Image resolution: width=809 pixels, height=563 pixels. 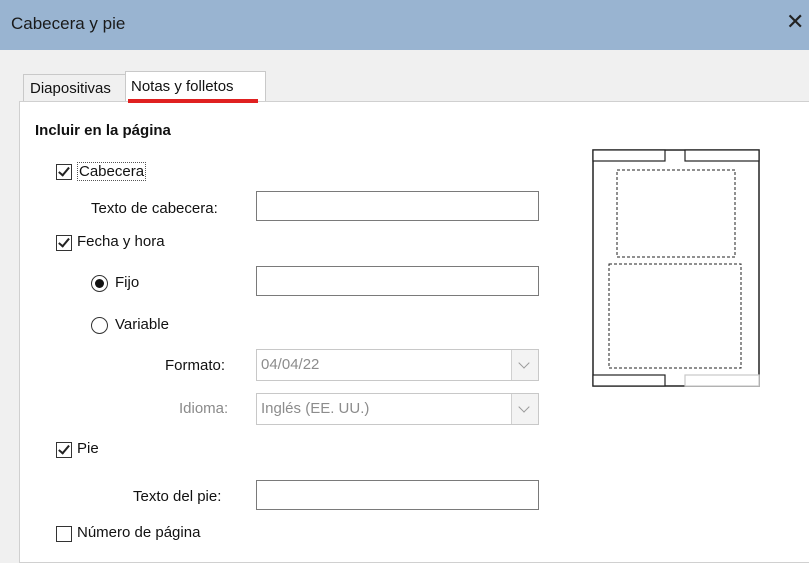 What do you see at coordinates (397, 365) in the screenshot?
I see `format-select: 04/04/22` at bounding box center [397, 365].